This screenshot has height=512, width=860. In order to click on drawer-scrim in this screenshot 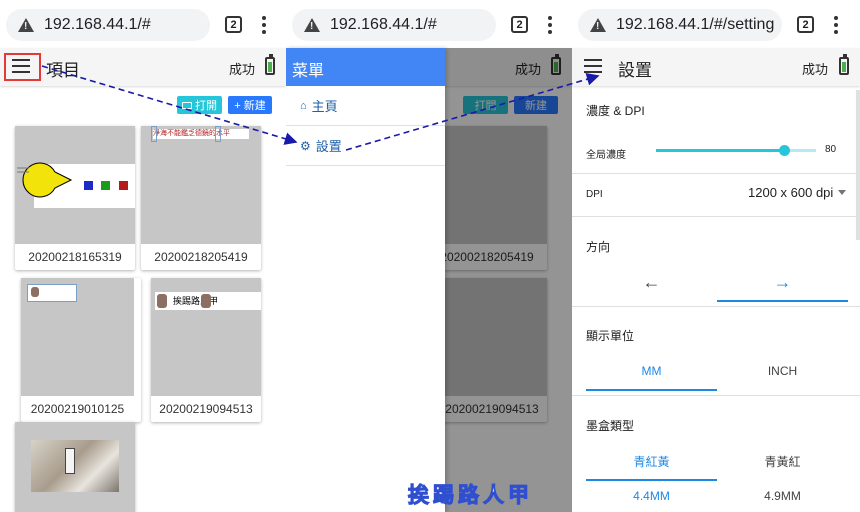, I will do `click(508, 280)`.